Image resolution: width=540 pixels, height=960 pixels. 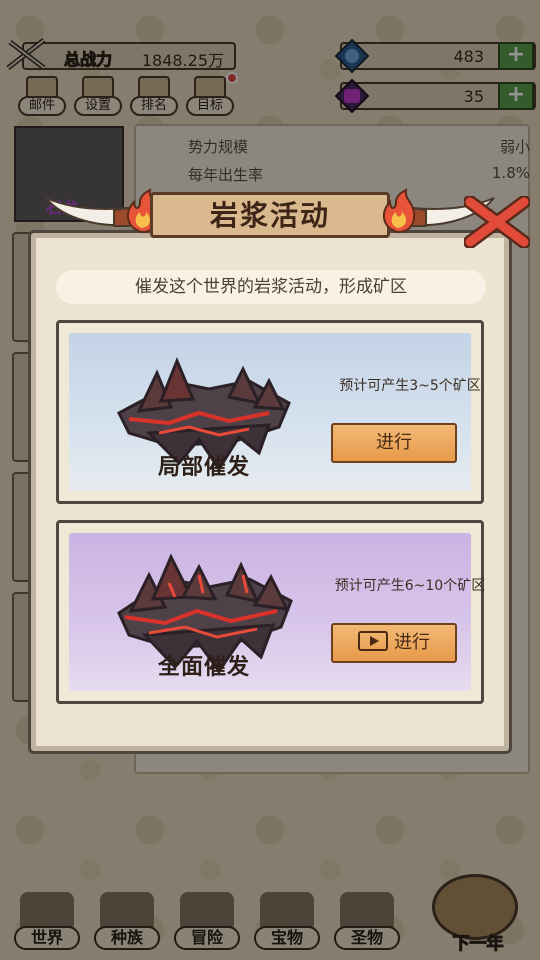 I want to click on proceed-video-button: 进行, so click(x=394, y=643).